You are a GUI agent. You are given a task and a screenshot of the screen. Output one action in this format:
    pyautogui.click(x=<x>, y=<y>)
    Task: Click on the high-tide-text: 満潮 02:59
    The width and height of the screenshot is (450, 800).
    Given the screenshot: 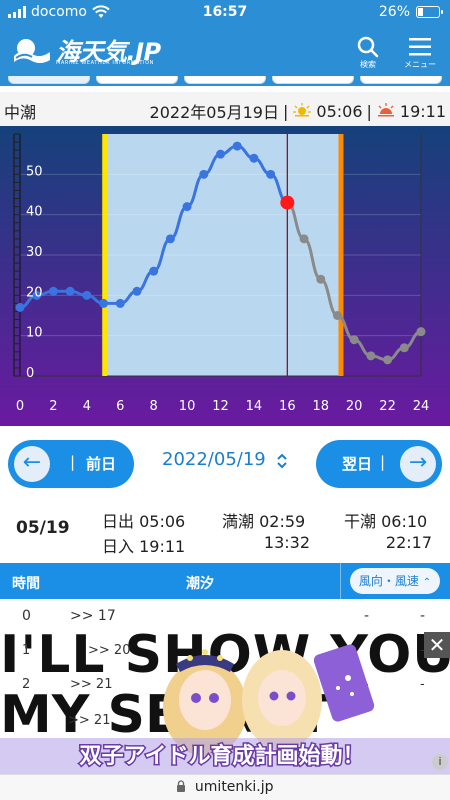 What is the action you would take?
    pyautogui.click(x=264, y=521)
    